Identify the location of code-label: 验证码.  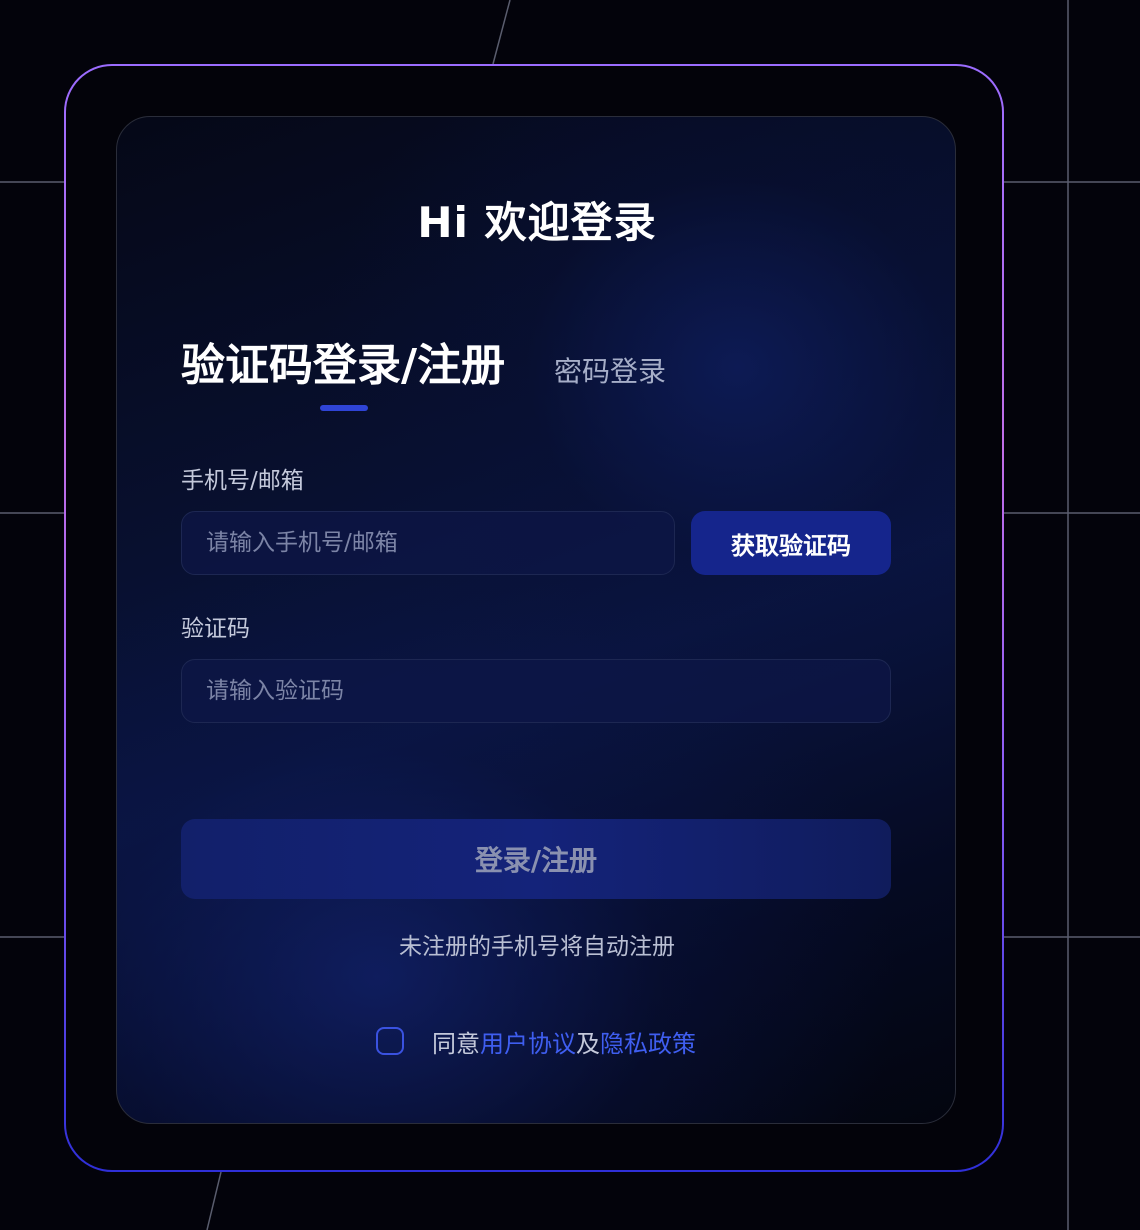
(215, 629).